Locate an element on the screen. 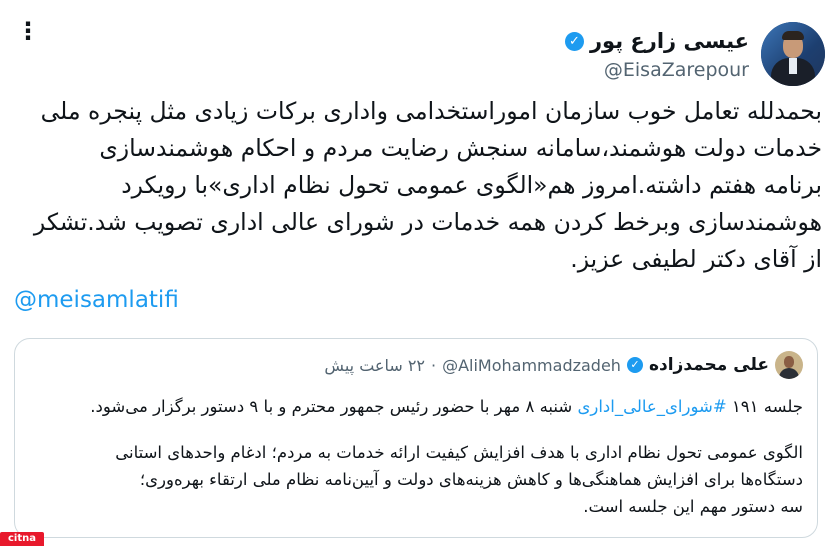  tweet-text-line: از آقای دکتر لطیفی عزیز. is located at coordinates (696, 259).